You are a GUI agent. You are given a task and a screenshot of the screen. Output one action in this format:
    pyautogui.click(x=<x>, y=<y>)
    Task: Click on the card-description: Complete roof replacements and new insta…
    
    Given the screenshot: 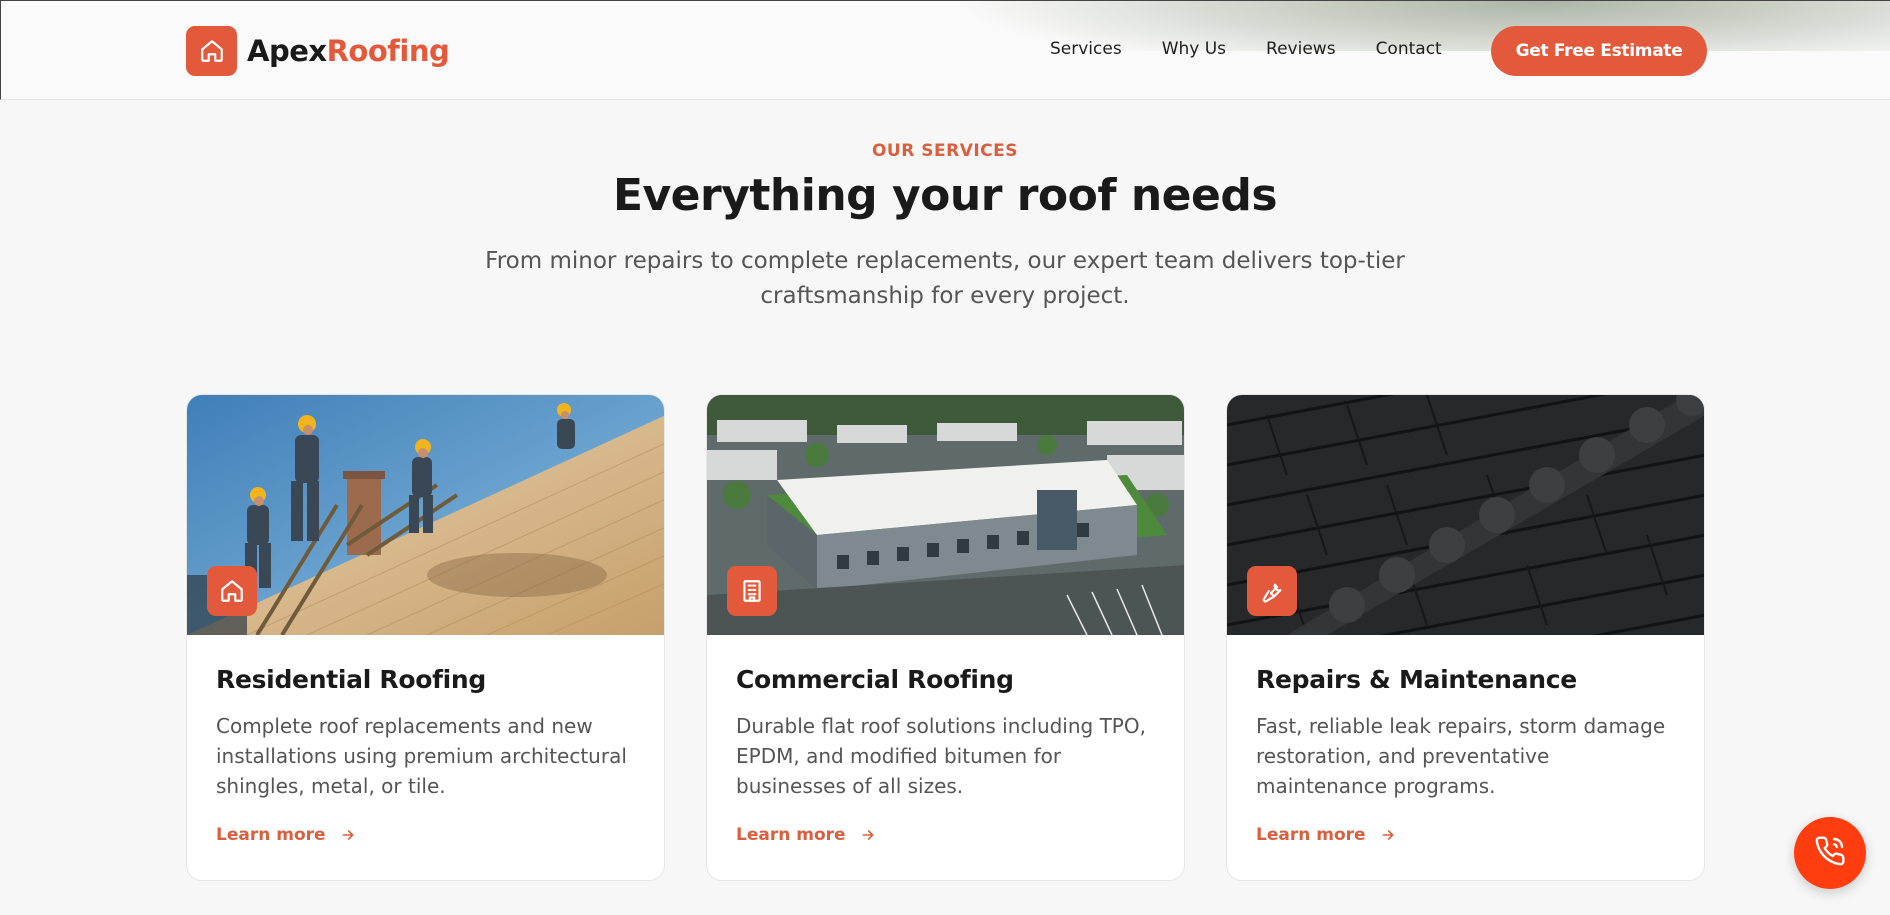 What is the action you would take?
    pyautogui.click(x=421, y=756)
    